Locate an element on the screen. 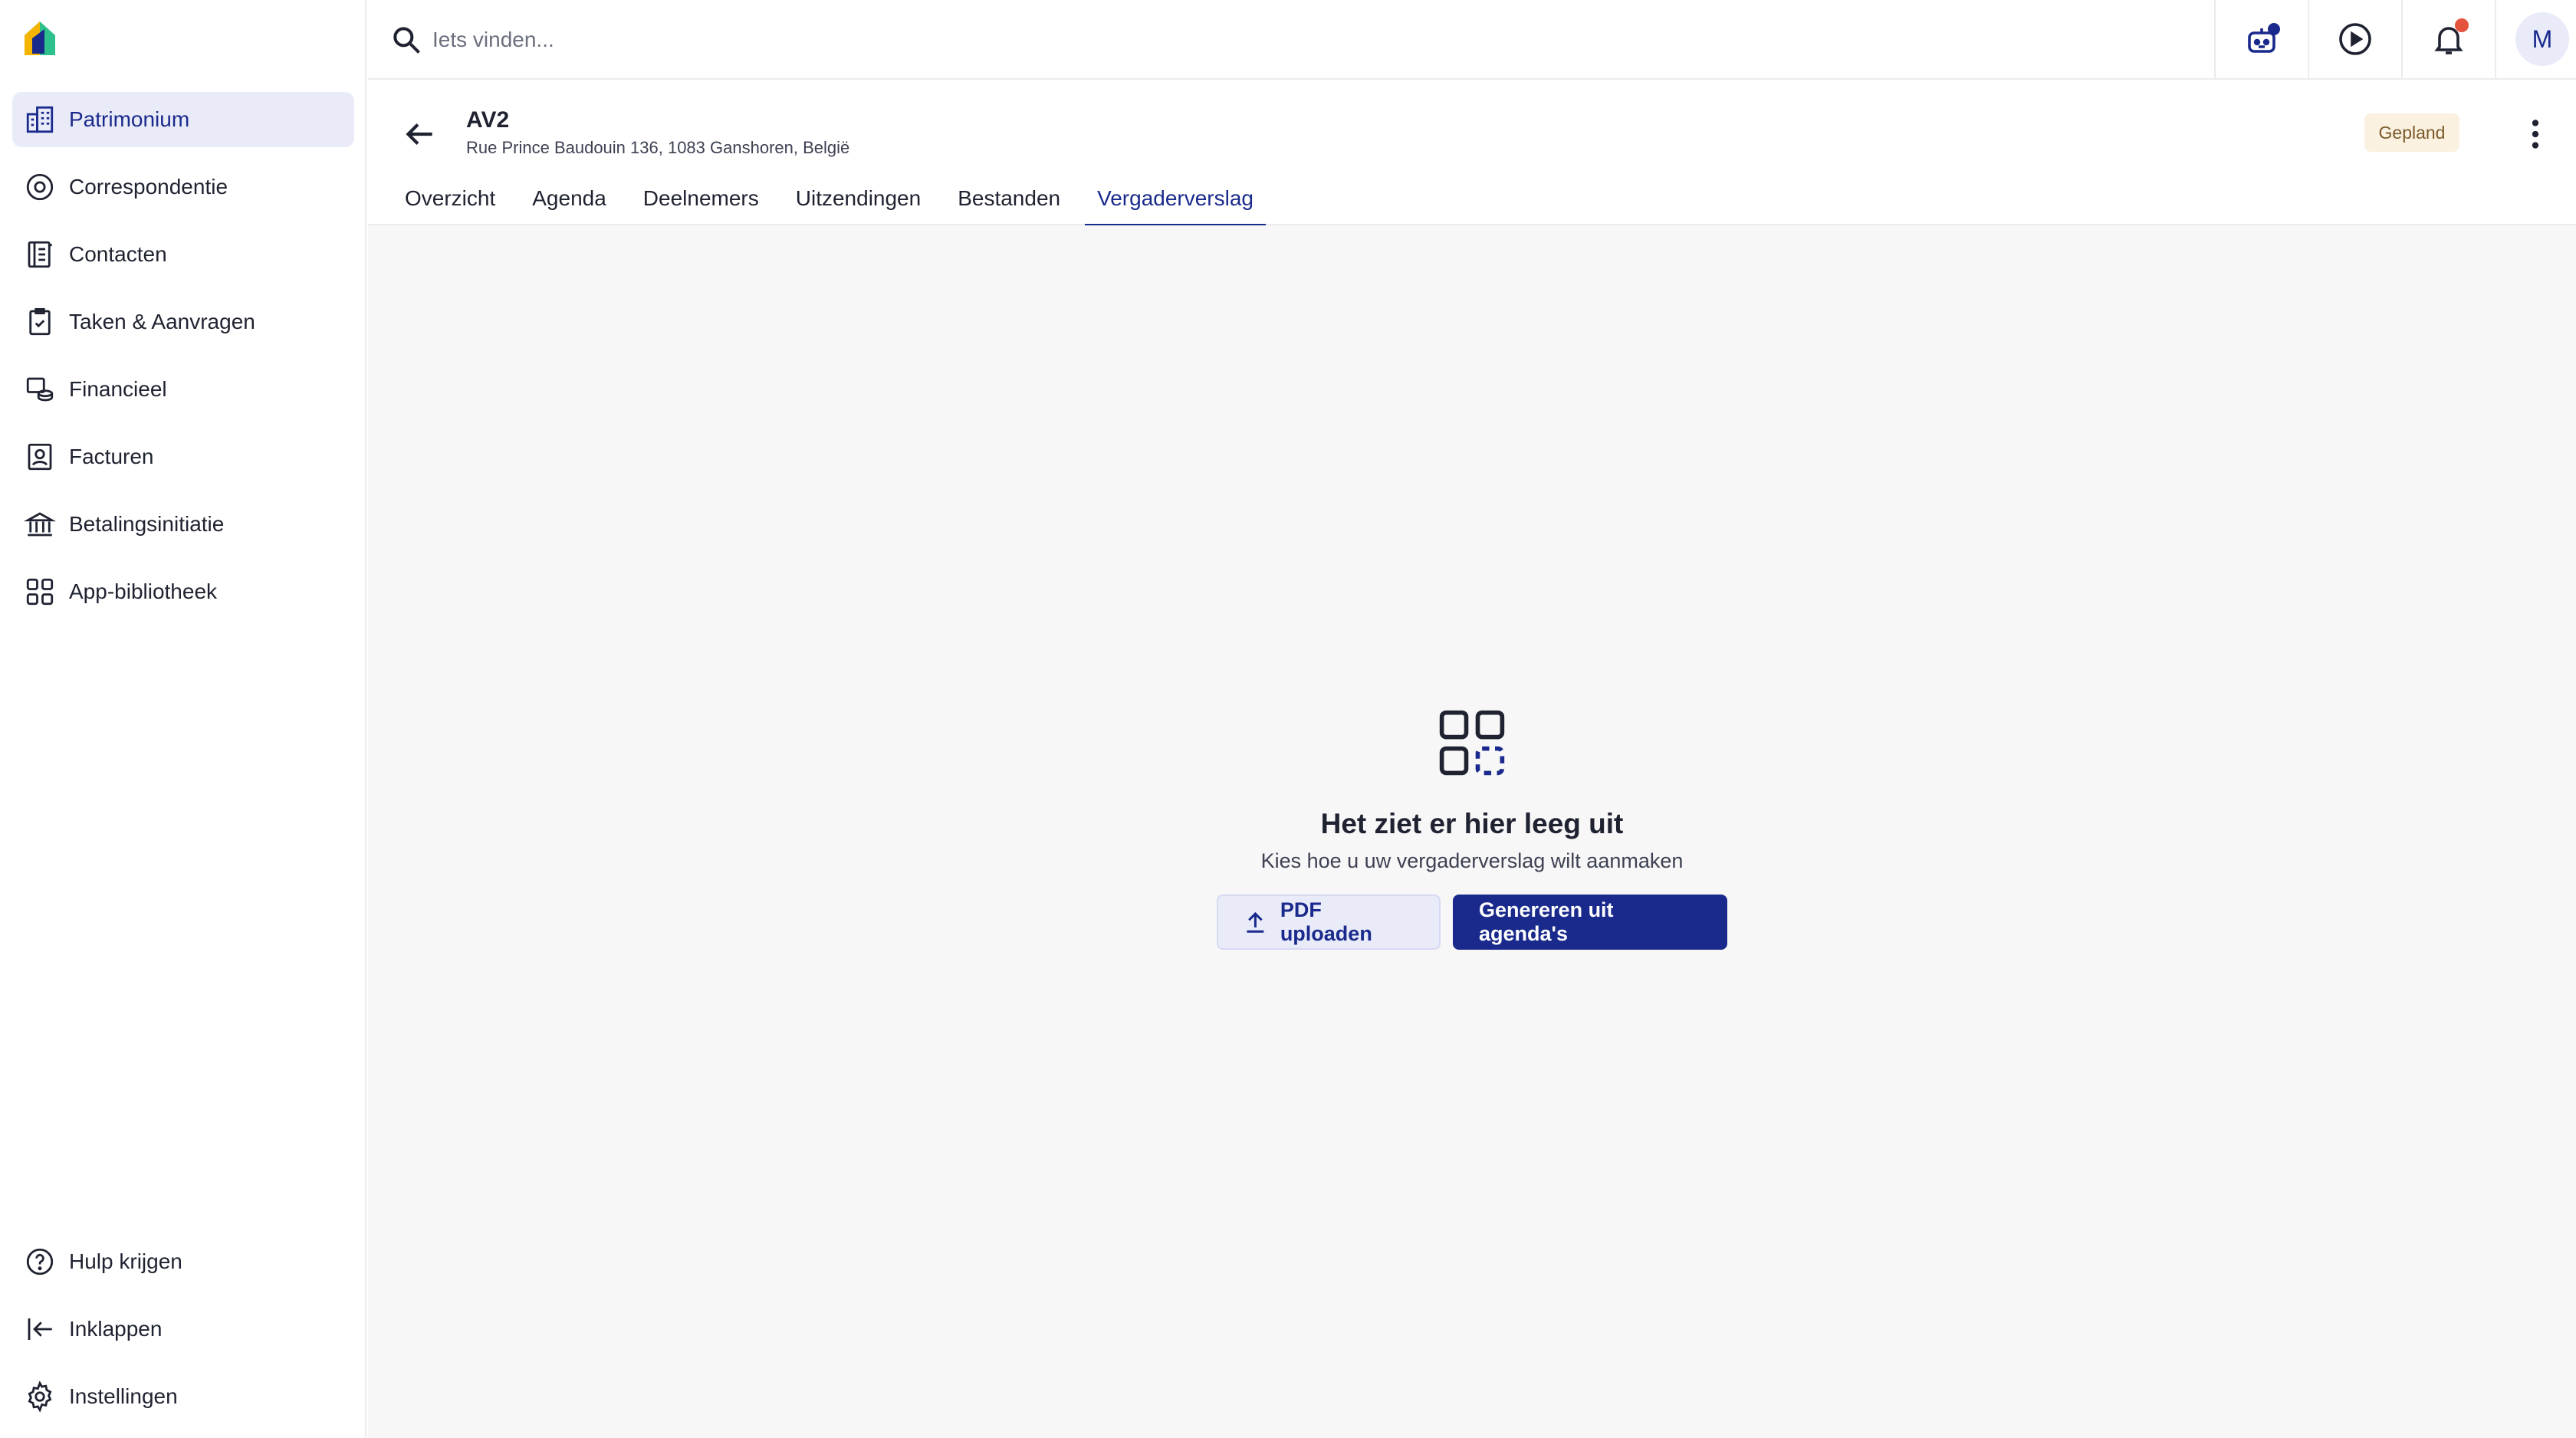 This screenshot has height=1438, width=2576. generate-label: Genereren uit agenda's is located at coordinates (1546, 921).